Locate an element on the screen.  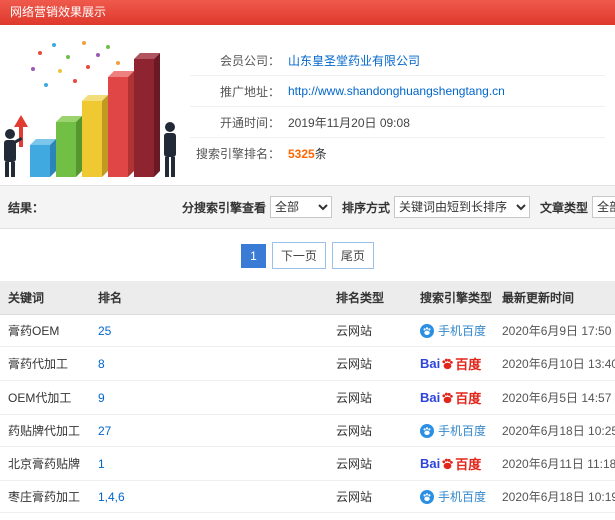
promo-url-link: http://www.shandonghuangshengtang.cn is located at coordinates (396, 91).